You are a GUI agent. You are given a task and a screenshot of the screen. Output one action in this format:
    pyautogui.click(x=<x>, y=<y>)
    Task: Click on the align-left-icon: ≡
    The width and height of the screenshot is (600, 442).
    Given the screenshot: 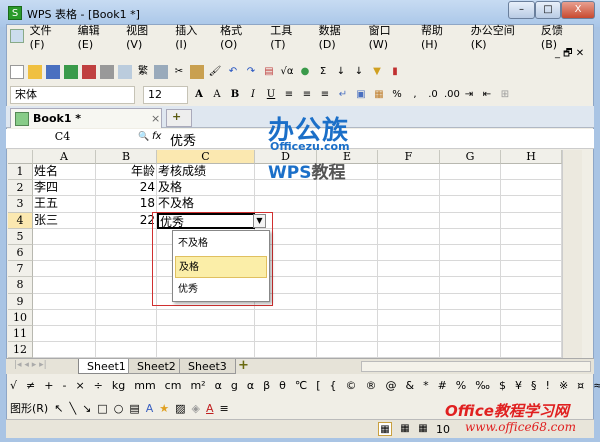 What is the action you would take?
    pyautogui.click(x=289, y=95)
    